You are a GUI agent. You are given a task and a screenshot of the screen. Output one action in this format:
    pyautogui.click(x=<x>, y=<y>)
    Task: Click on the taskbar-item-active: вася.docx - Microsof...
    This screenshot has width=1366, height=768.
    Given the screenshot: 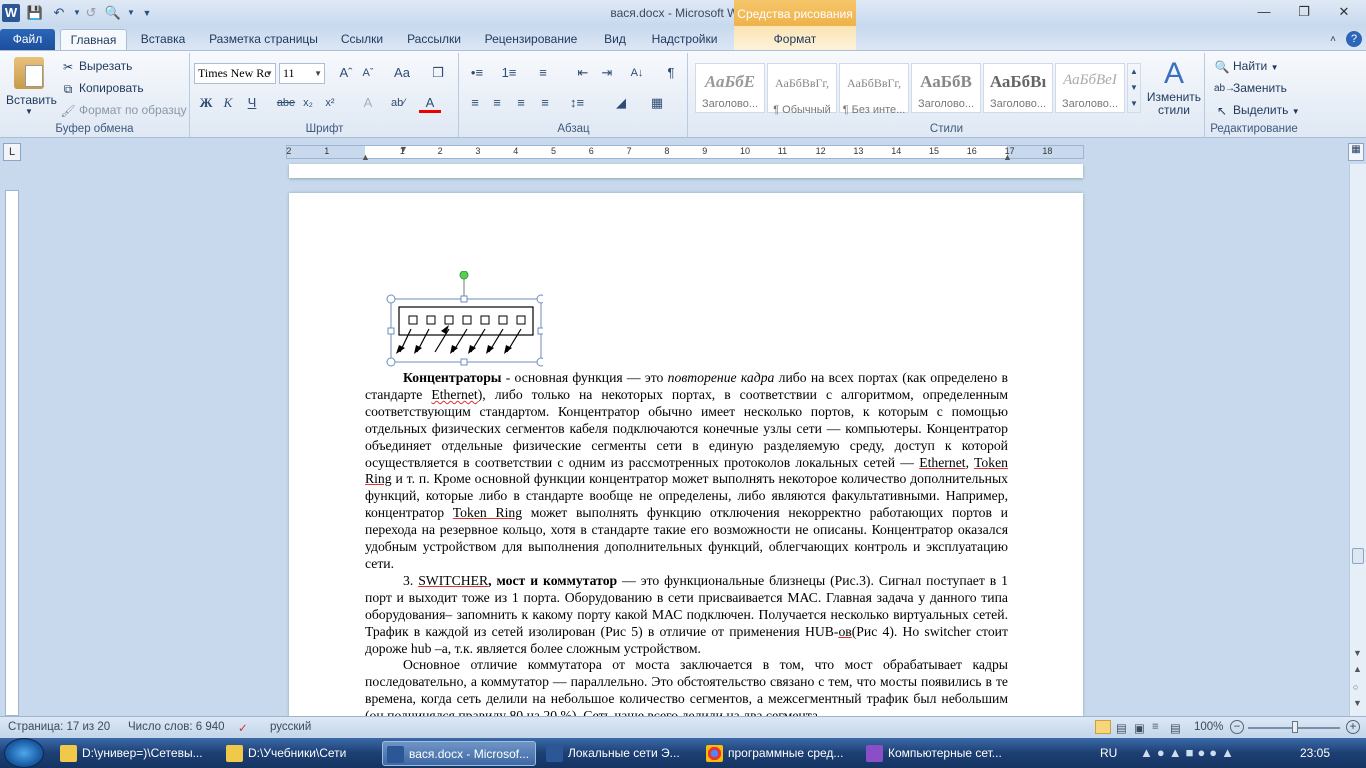 What is the action you would take?
    pyautogui.click(x=459, y=753)
    